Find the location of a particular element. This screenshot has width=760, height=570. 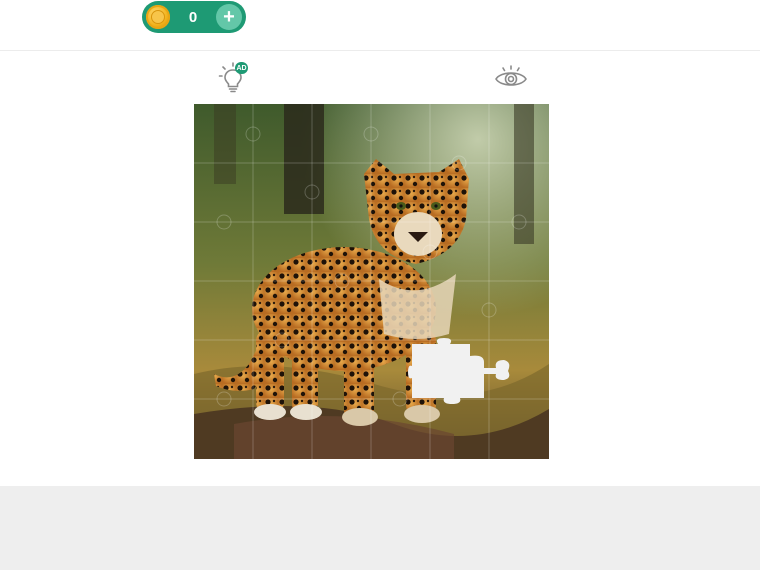

preview-button is located at coordinates (511, 78).